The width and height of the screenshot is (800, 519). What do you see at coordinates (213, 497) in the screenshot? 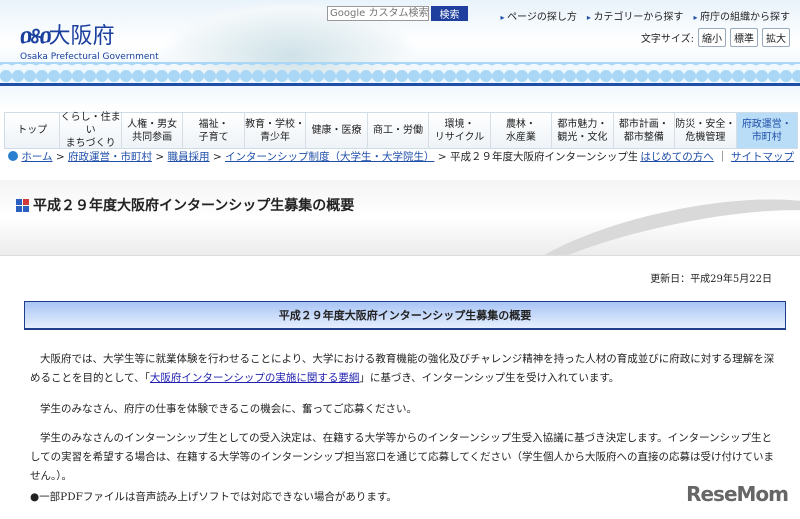
I see `pdf-note: ●一部PDFファイルは音声読み上げソフトでは対応できない場合があります。` at bounding box center [213, 497].